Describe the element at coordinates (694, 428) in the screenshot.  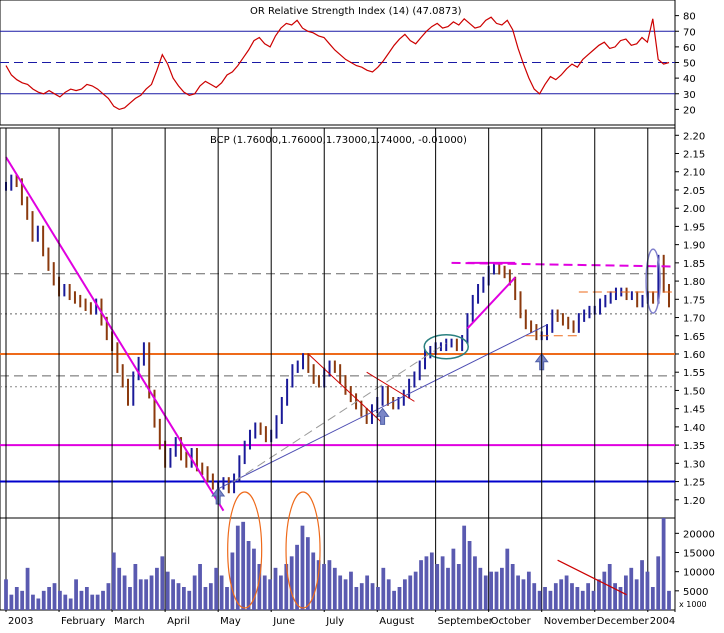
I see `price-tick-label-4: 1.40` at that location.